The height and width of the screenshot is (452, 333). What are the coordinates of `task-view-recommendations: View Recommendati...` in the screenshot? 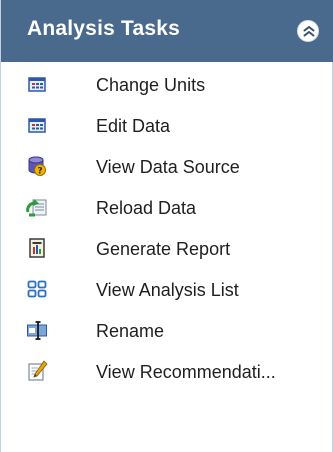 It's located at (167, 371).